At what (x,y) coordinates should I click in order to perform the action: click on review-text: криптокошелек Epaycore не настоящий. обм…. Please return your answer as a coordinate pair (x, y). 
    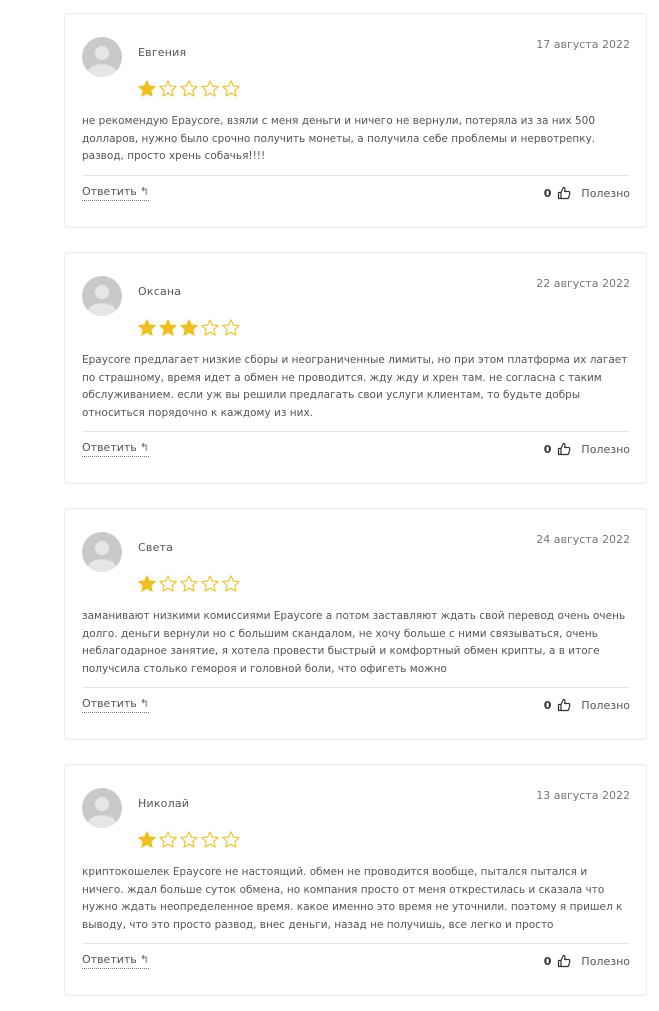
    Looking at the image, I should click on (352, 898).